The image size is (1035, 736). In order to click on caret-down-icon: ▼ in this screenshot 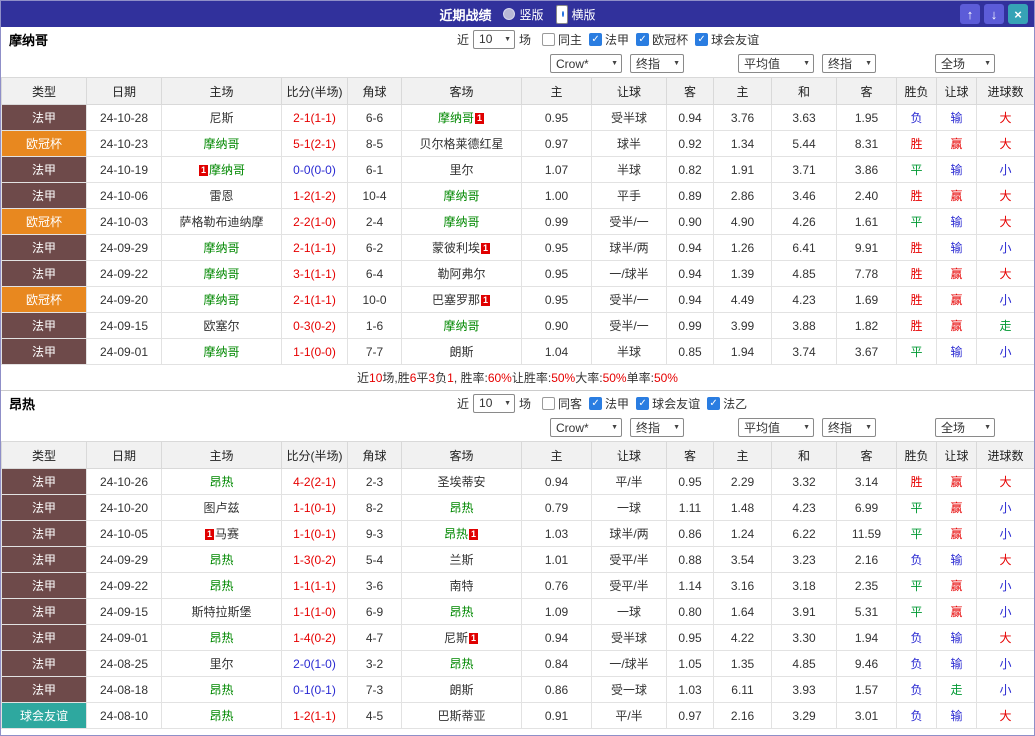, I will do `click(868, 427)`.